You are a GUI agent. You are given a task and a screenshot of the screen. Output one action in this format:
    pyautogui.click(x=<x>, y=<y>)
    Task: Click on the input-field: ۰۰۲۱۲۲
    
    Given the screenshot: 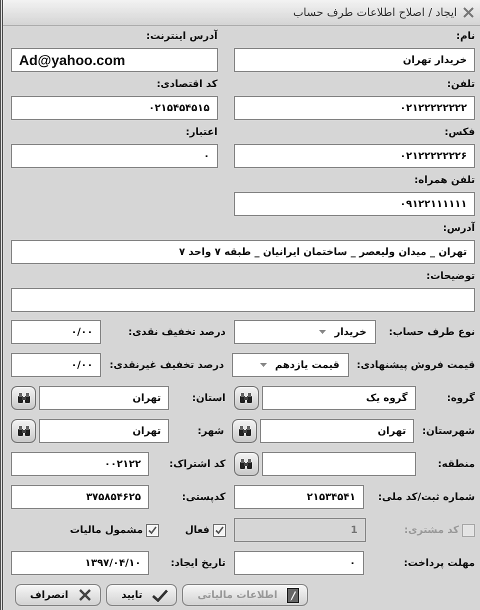 What is the action you would take?
    pyautogui.click(x=80, y=464)
    